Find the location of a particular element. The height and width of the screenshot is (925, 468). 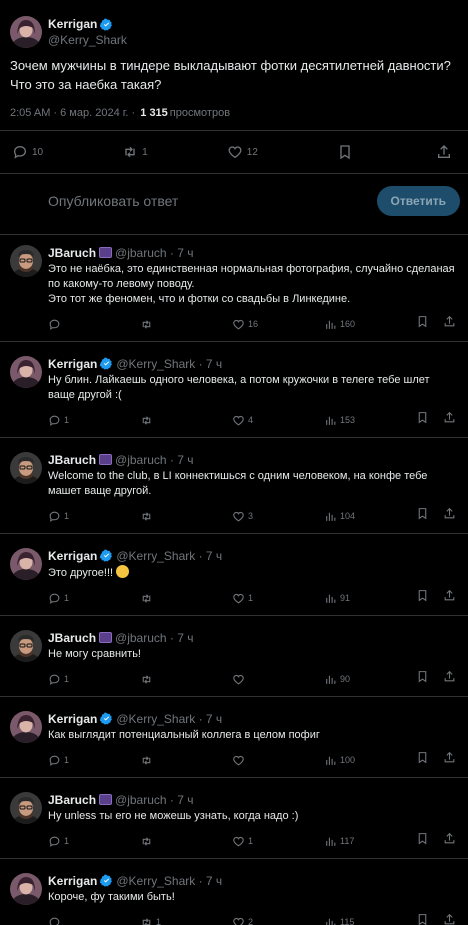

views-action: 91 is located at coordinates (354, 598).